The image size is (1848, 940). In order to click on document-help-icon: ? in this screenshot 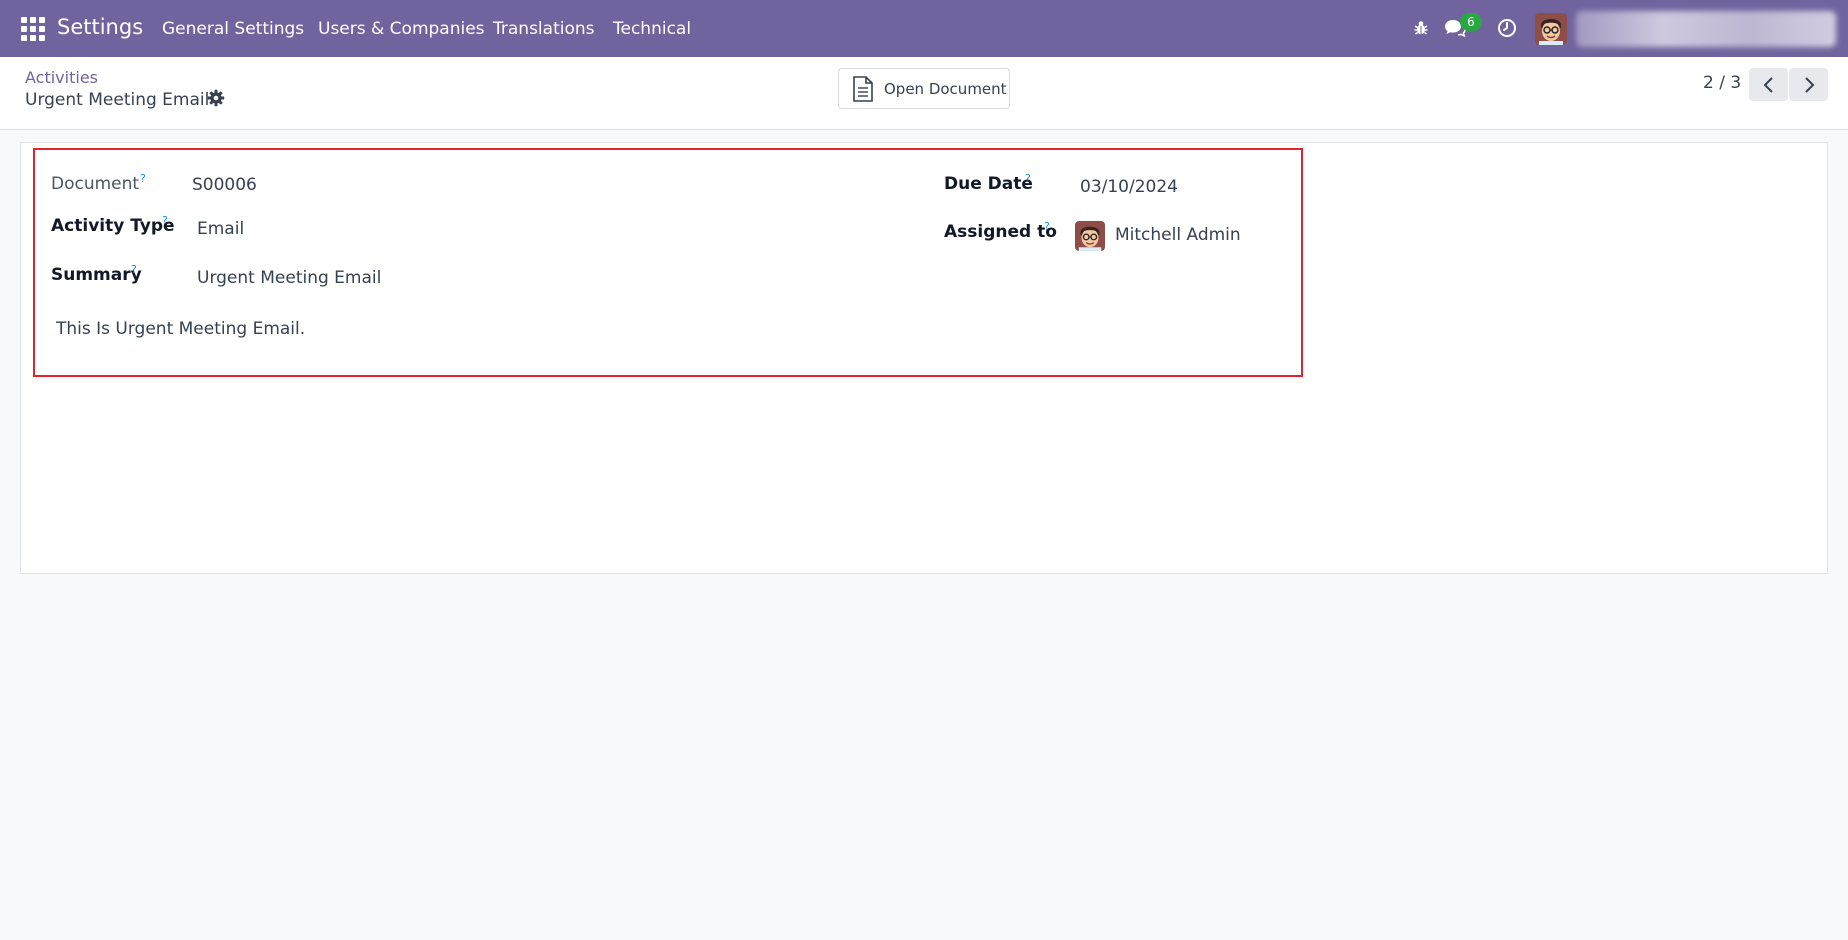, I will do `click(143, 178)`.